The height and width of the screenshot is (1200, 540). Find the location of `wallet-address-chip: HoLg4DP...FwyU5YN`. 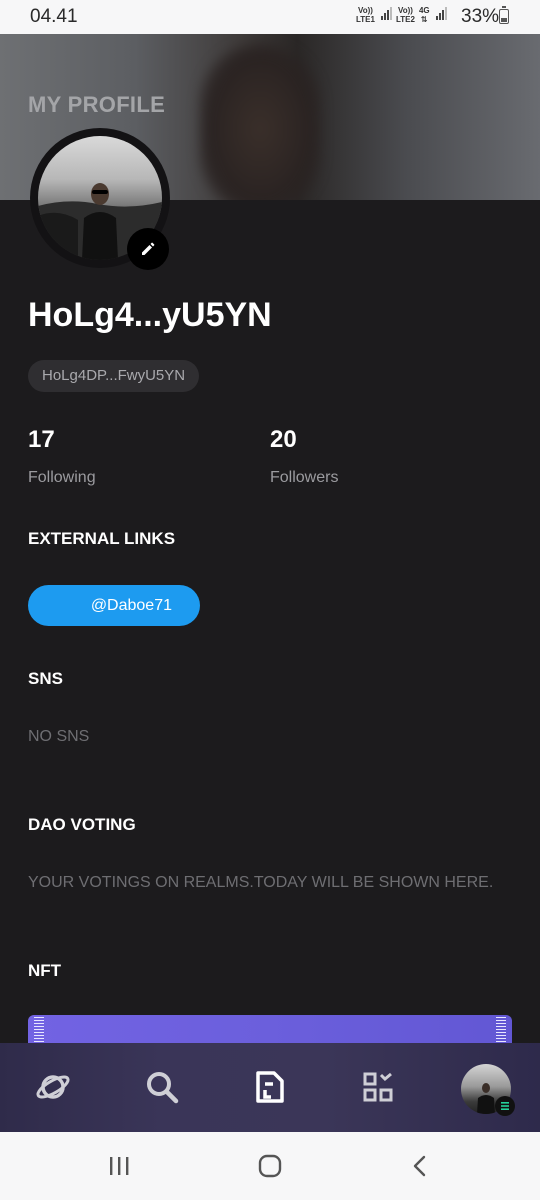

wallet-address-chip: HoLg4DP...FwyU5YN is located at coordinates (114, 376).